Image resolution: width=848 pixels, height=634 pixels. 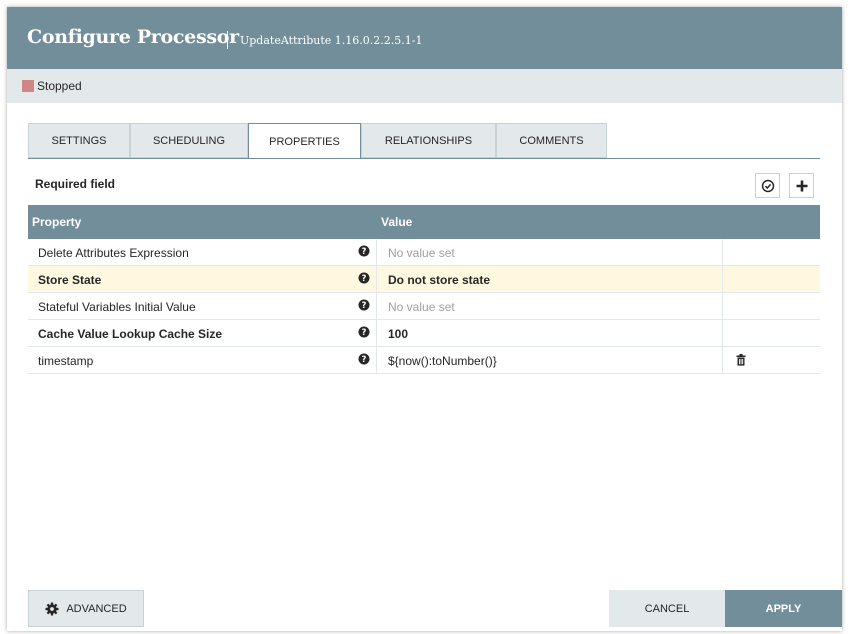 What do you see at coordinates (398, 334) in the screenshot?
I see `property-value: 100` at bounding box center [398, 334].